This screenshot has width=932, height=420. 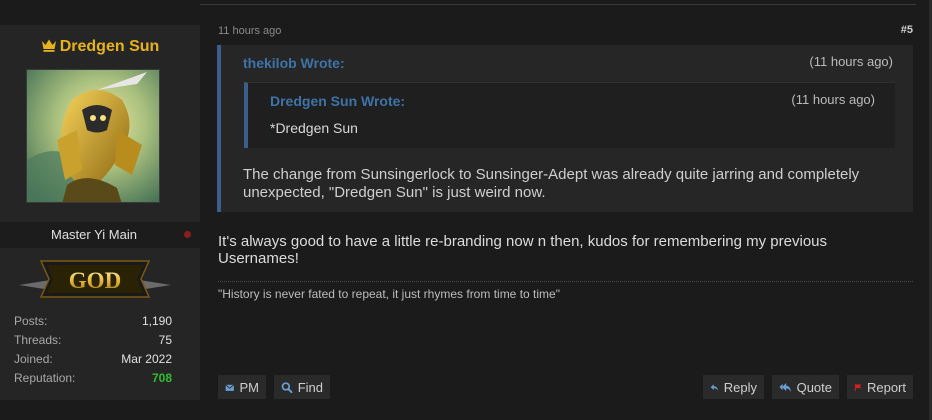 What do you see at coordinates (31, 321) in the screenshot?
I see `stat-label: Posts:` at bounding box center [31, 321].